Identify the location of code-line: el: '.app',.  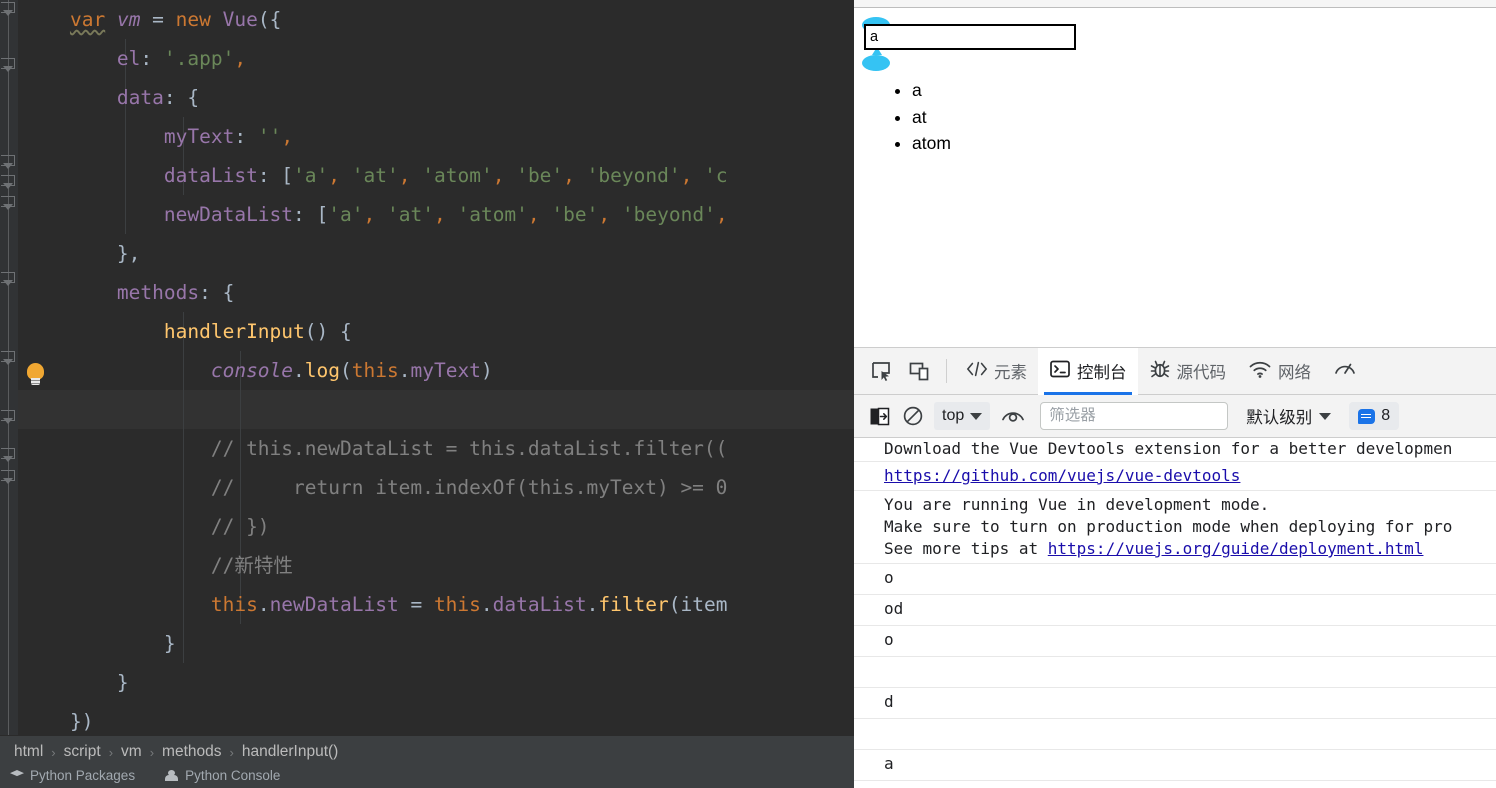
(181, 58).